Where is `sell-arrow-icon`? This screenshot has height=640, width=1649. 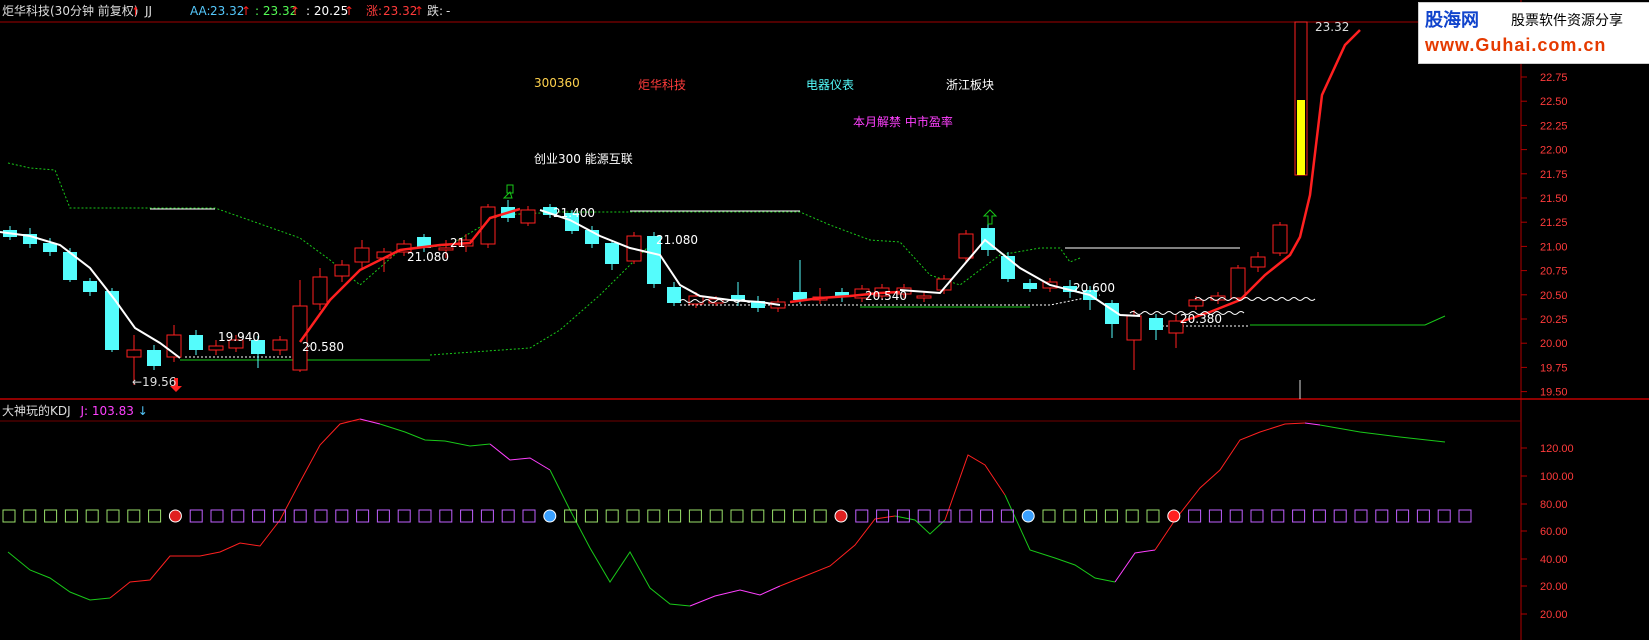 sell-arrow-icon is located at coordinates (508, 191).